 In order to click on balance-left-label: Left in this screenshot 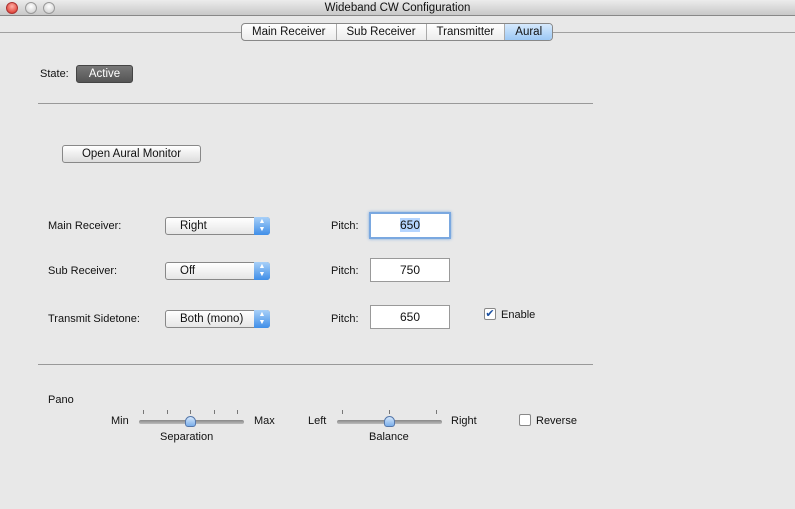, I will do `click(317, 421)`.